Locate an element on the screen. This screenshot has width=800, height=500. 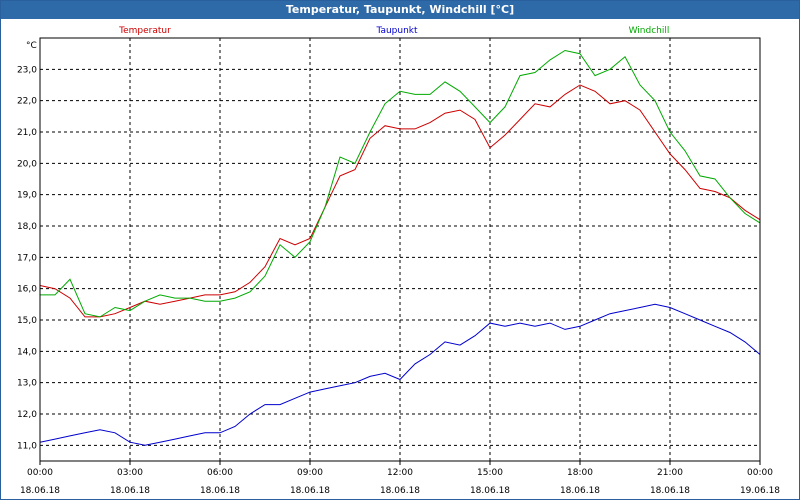
legend-entry-windchill: Windchill is located at coordinates (649, 31).